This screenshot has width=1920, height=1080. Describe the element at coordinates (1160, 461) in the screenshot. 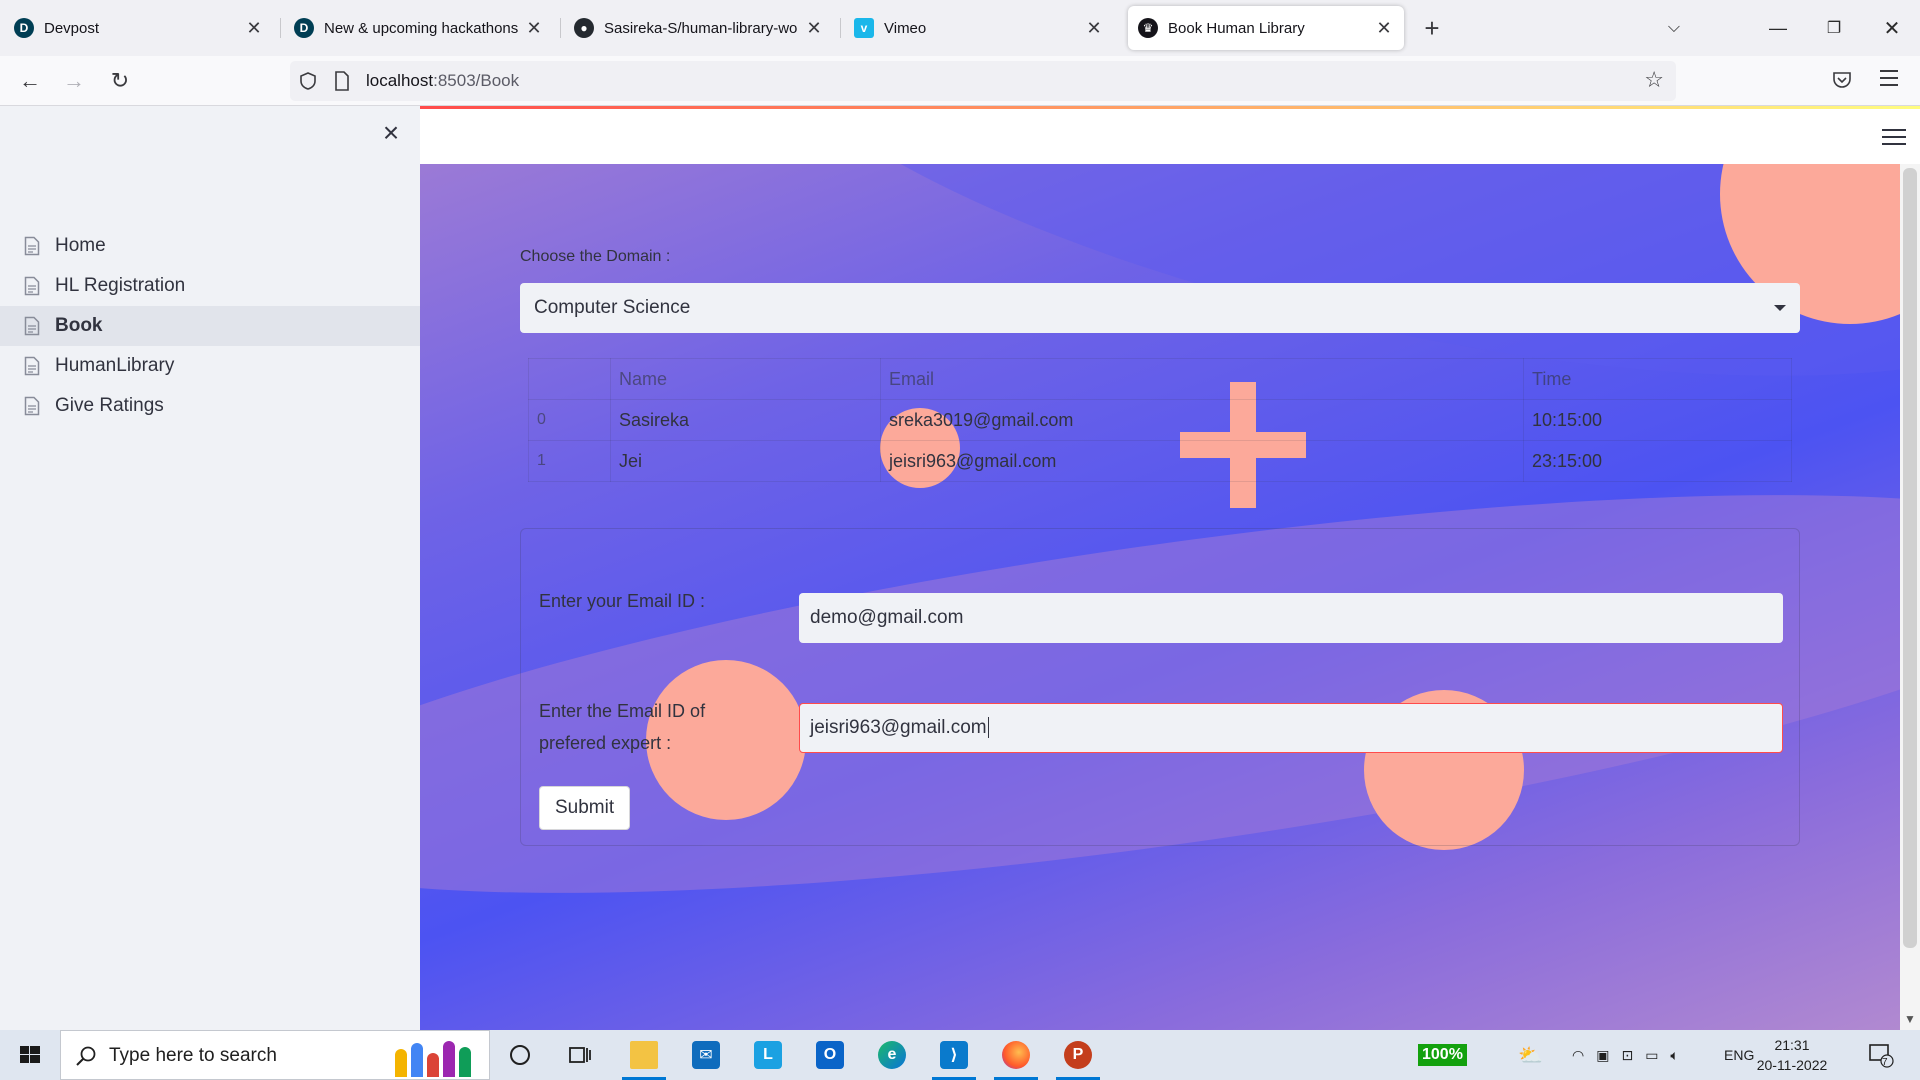

I see `table-row: 1 Jei jeisri963@gmail.com 23:15:00` at that location.